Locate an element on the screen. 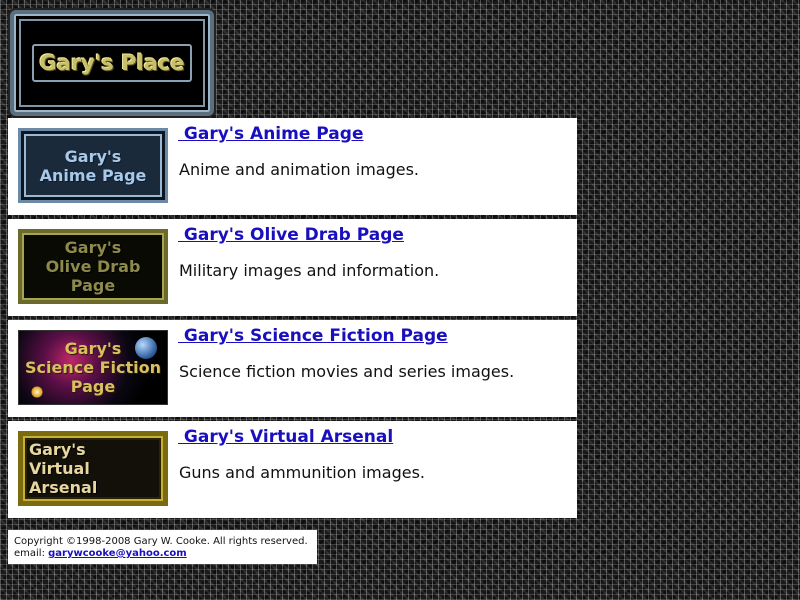 The height and width of the screenshot is (600, 800). email-label: email: is located at coordinates (29, 553).